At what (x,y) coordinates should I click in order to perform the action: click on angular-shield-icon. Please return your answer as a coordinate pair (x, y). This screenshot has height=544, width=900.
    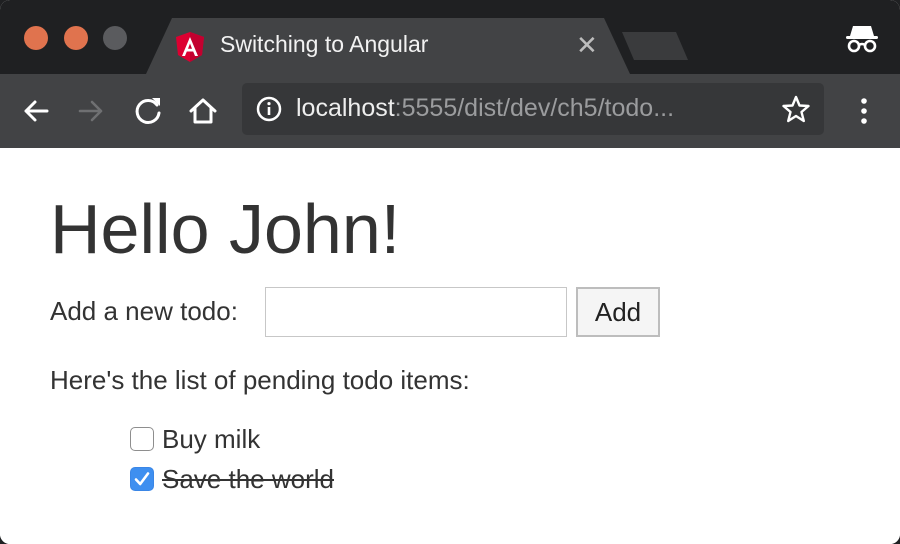
    Looking at the image, I should click on (190, 47).